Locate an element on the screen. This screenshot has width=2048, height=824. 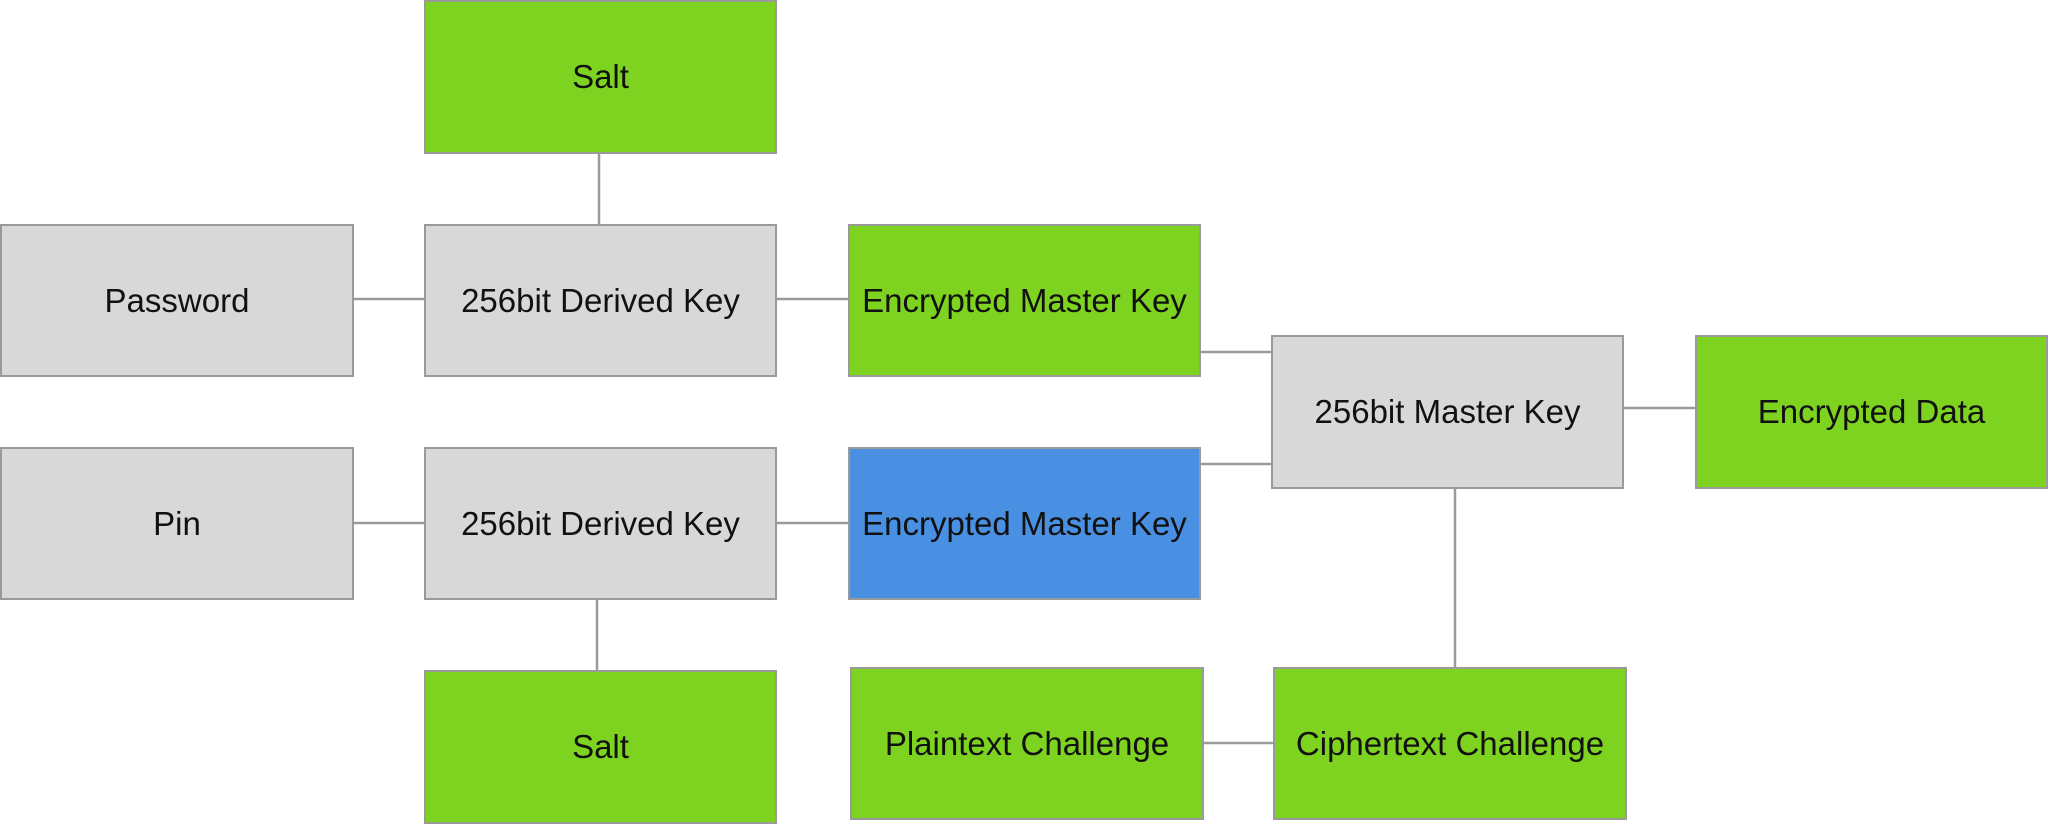
salt-bottom-box: Salt is located at coordinates (600, 747).